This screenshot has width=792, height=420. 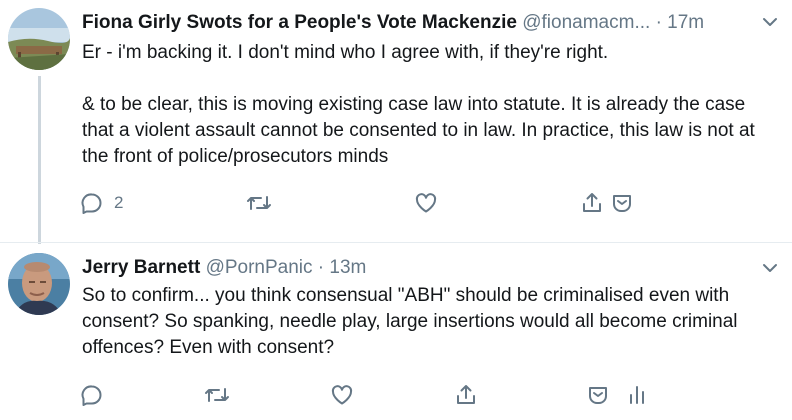 What do you see at coordinates (420, 395) in the screenshot?
I see `tweet-actions` at bounding box center [420, 395].